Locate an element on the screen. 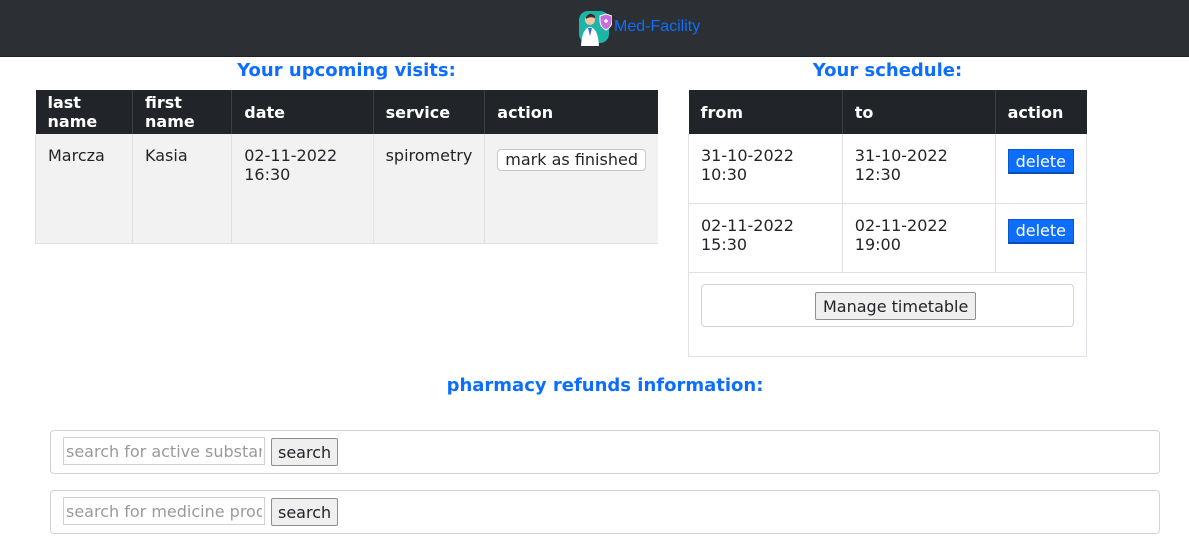 This screenshot has width=1189, height=547. schedule-to: 02-11-2022 19:00 is located at coordinates (919, 238).